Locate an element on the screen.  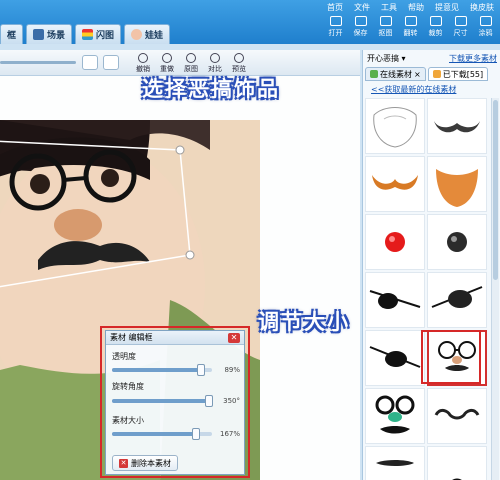
white-beard-icon is located at coordinates (395, 127).